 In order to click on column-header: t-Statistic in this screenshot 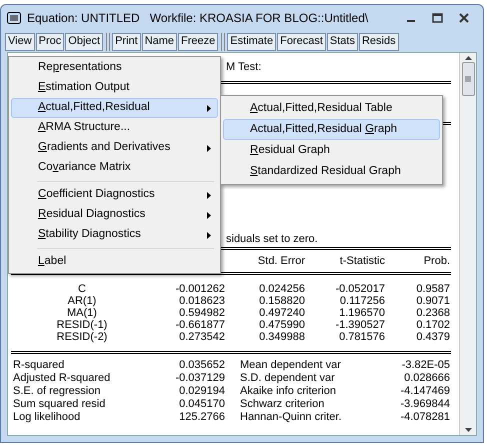, I will do `click(361, 261)`.